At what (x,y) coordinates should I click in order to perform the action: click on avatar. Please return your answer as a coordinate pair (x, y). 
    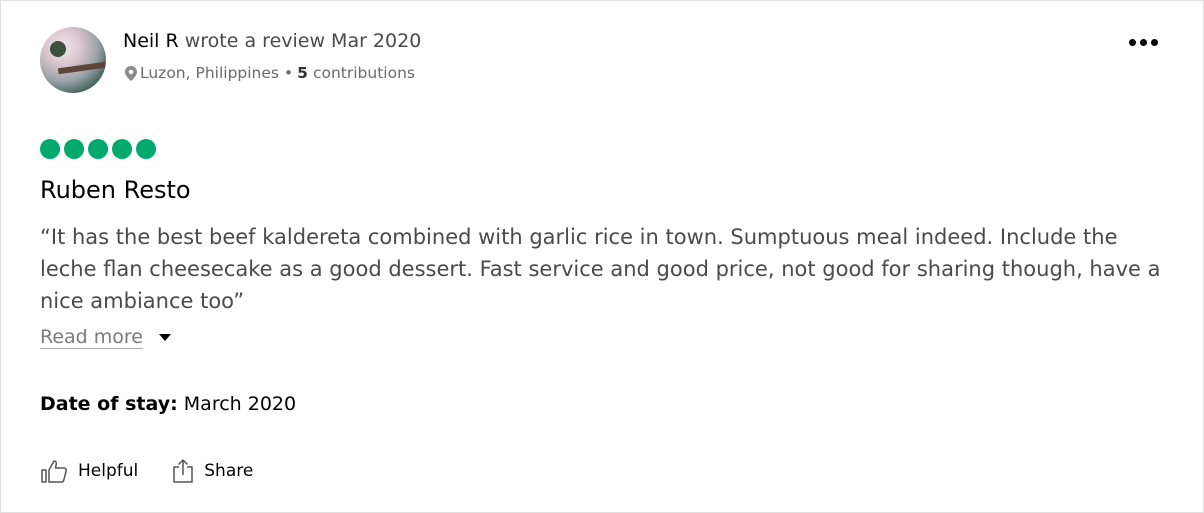
    Looking at the image, I should click on (73, 60).